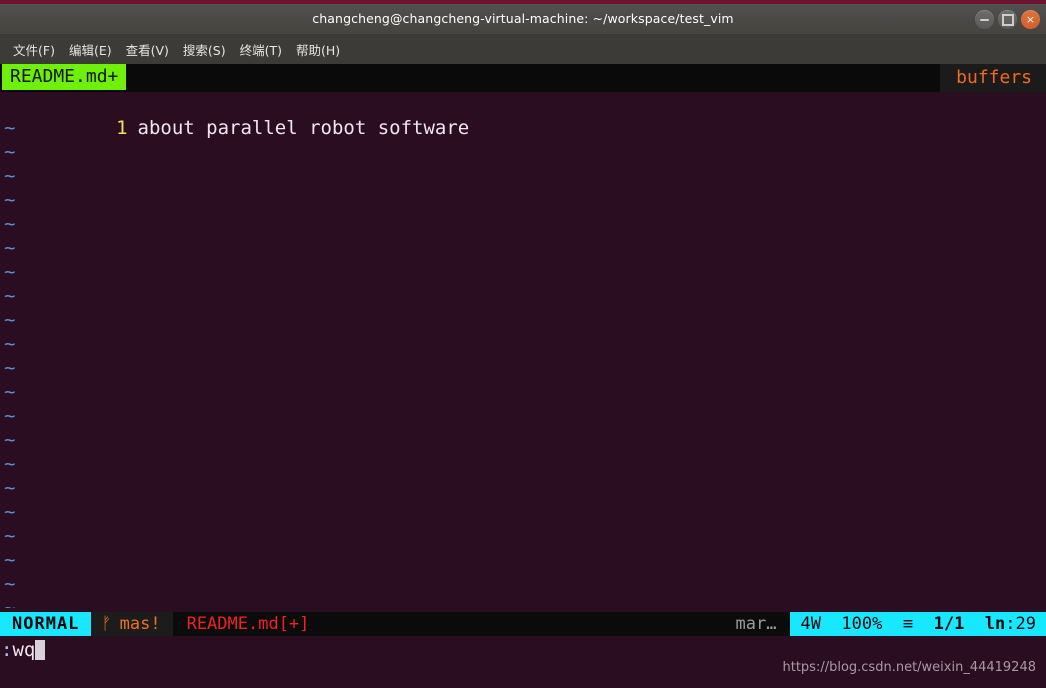 The image size is (1046, 688). Describe the element at coordinates (246, 624) in the screenshot. I see `status-filename: README.md[+]` at that location.